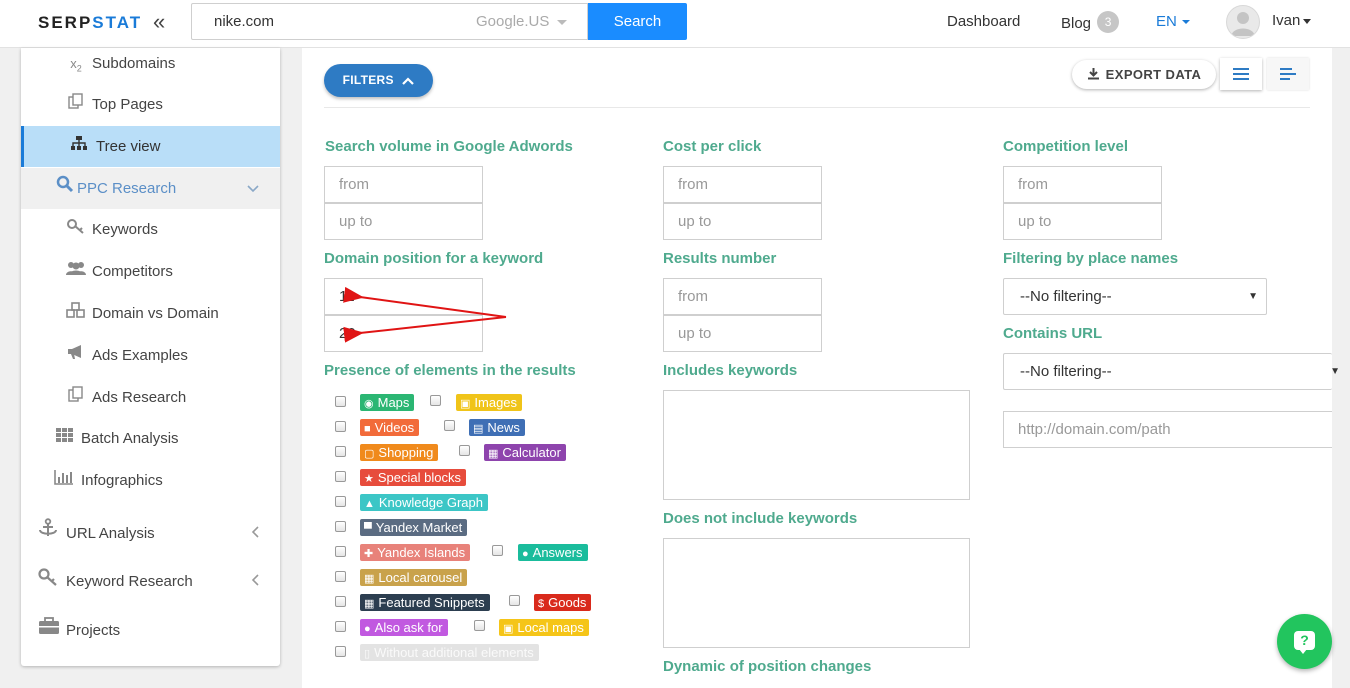  What do you see at coordinates (340, 526) in the screenshot?
I see `yandex-market-checkbox` at bounding box center [340, 526].